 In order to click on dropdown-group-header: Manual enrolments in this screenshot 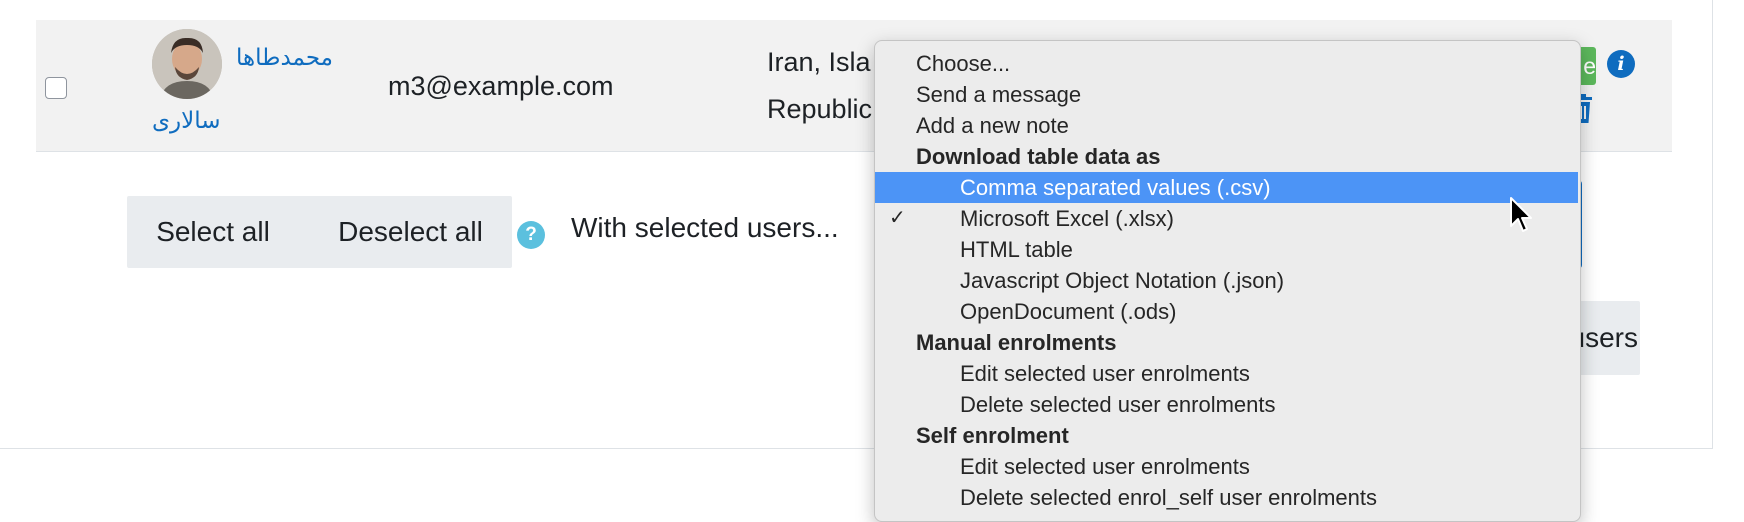, I will do `click(1226, 342)`.